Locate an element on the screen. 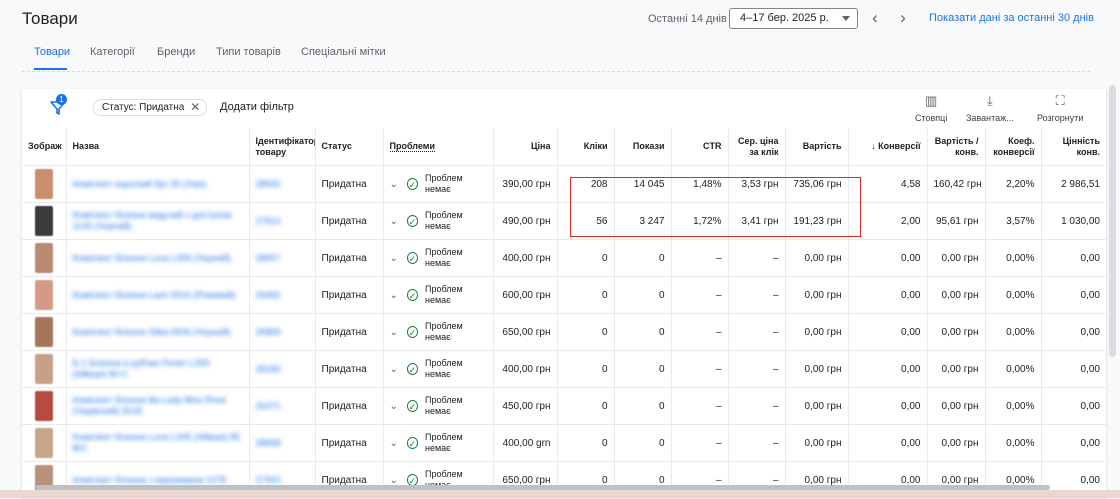  cell-problems: ⌄ ✓ Проблем немає is located at coordinates (438, 258).